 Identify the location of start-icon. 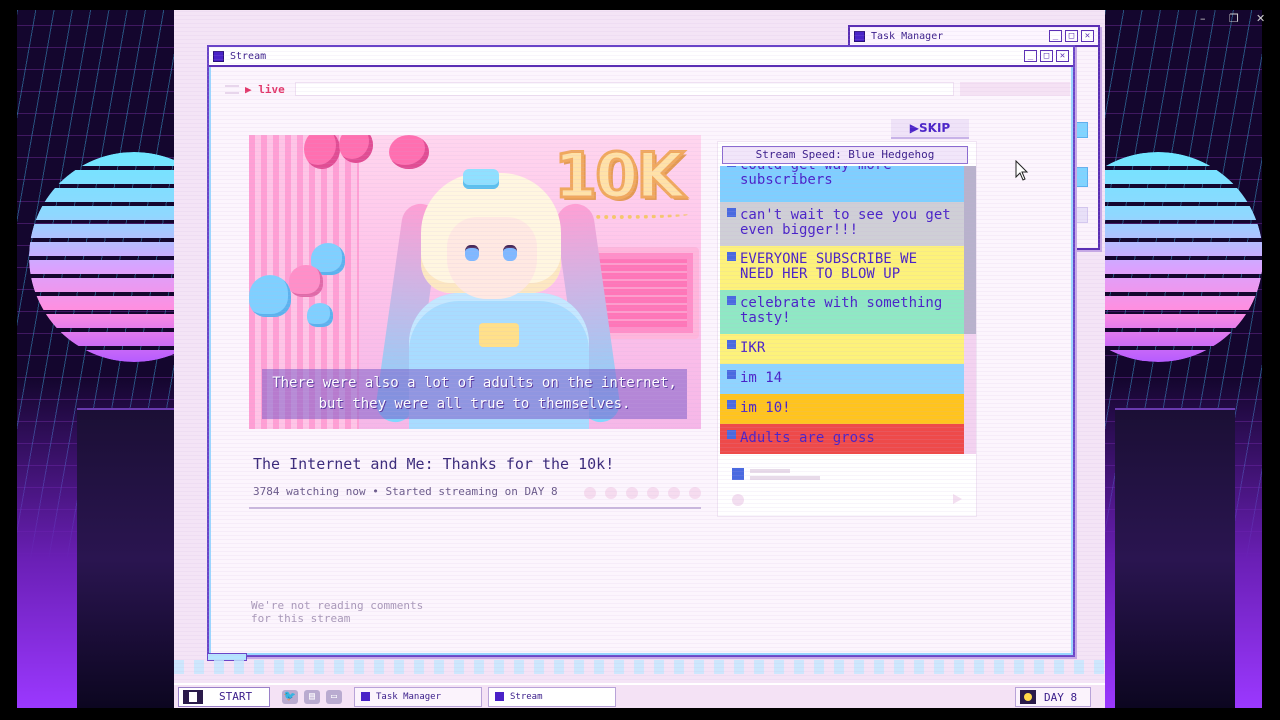
(193, 696).